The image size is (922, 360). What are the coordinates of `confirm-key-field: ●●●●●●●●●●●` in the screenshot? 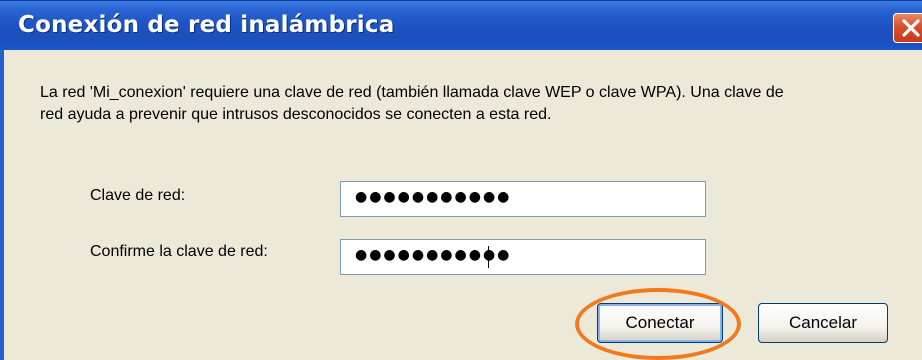 It's located at (523, 257).